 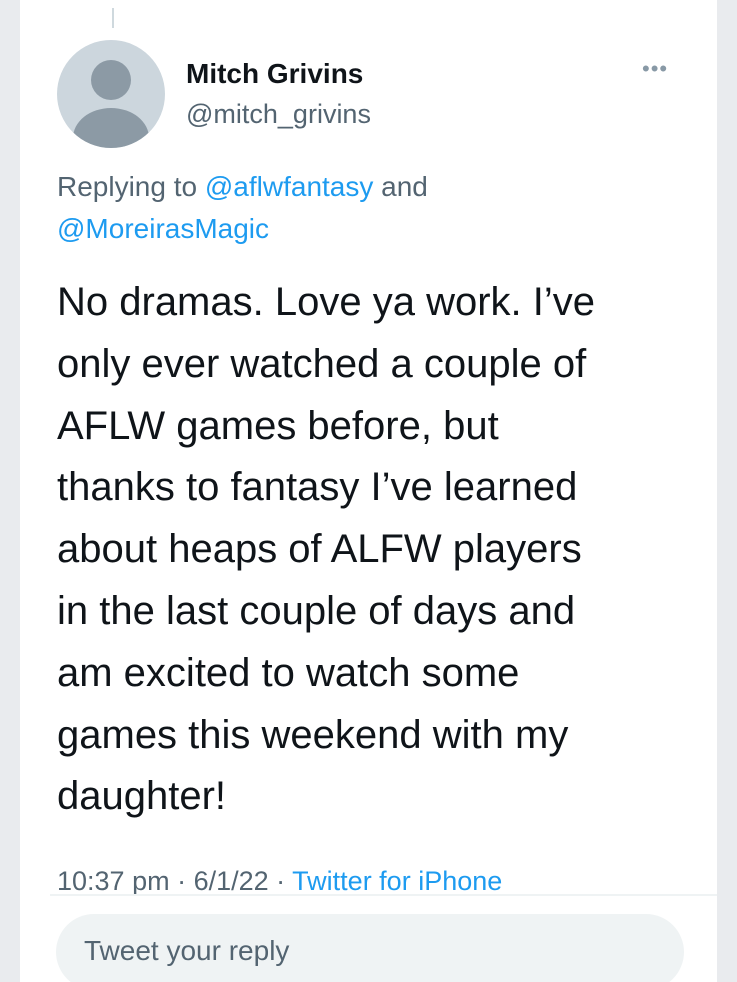 I want to click on reply-input: Tweet your reply, so click(x=370, y=948).